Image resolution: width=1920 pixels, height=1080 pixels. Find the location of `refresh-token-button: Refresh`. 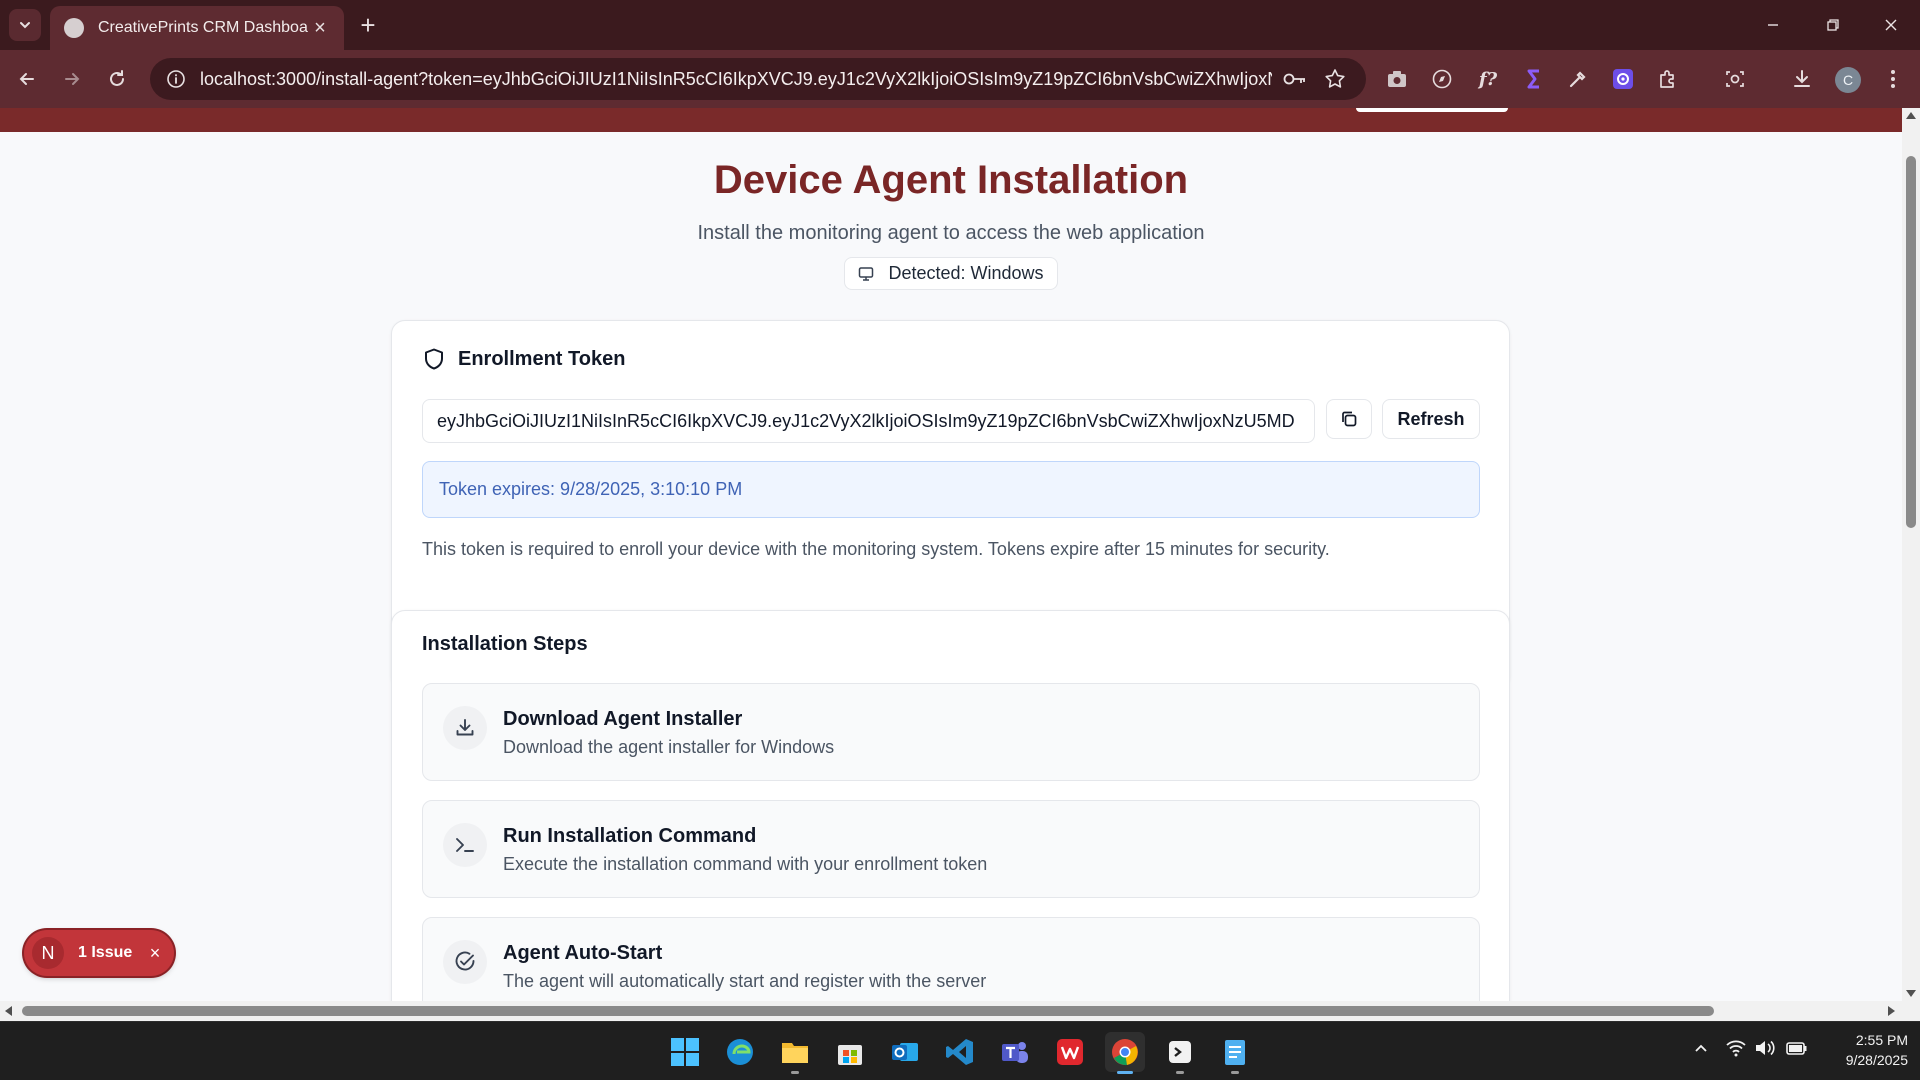

refresh-token-button: Refresh is located at coordinates (1431, 419).